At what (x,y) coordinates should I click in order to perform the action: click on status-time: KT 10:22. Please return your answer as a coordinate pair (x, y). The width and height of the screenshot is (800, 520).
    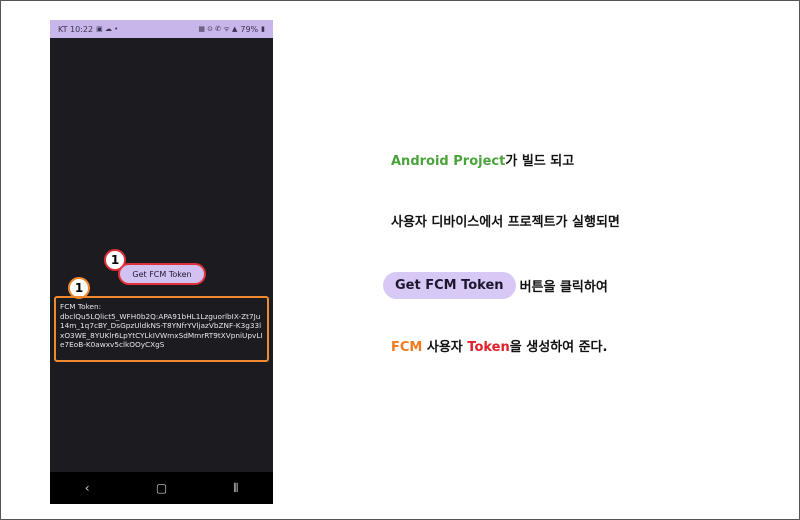
    Looking at the image, I should click on (76, 29).